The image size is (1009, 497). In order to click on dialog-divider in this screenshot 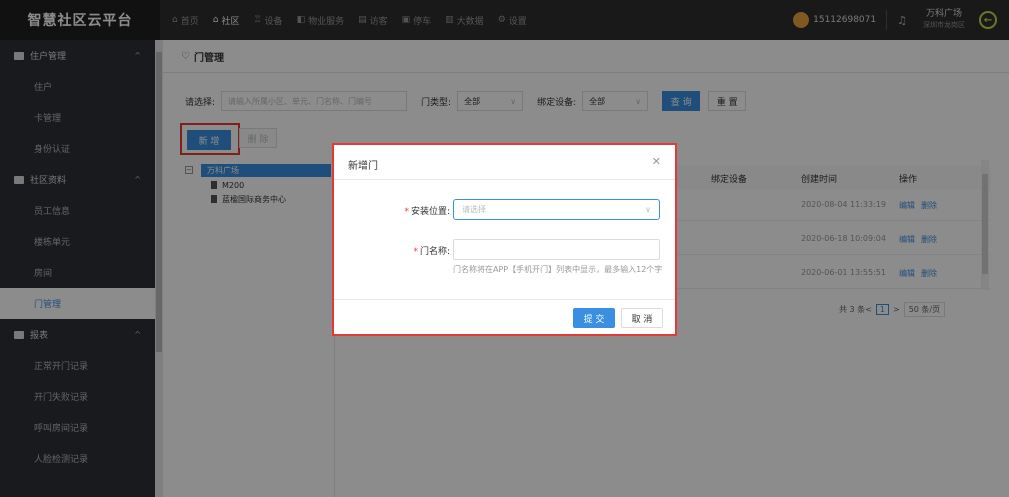, I will do `click(504, 179)`.